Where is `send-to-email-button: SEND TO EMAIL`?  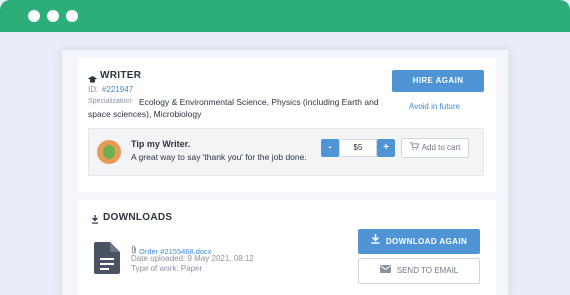
send-to-email-button: SEND TO EMAIL is located at coordinates (419, 271).